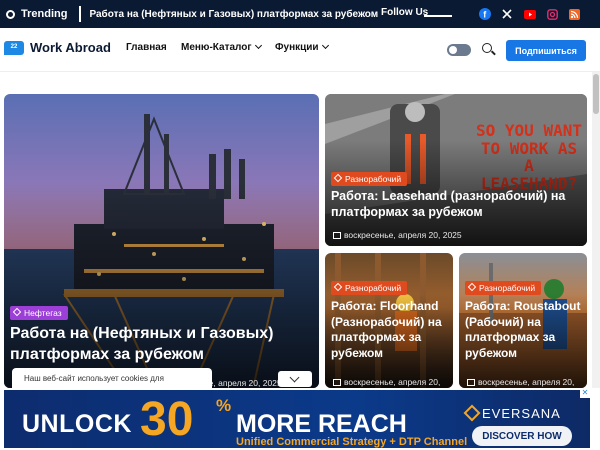  Describe the element at coordinates (574, 14) in the screenshot. I see `rss-icon` at that location.